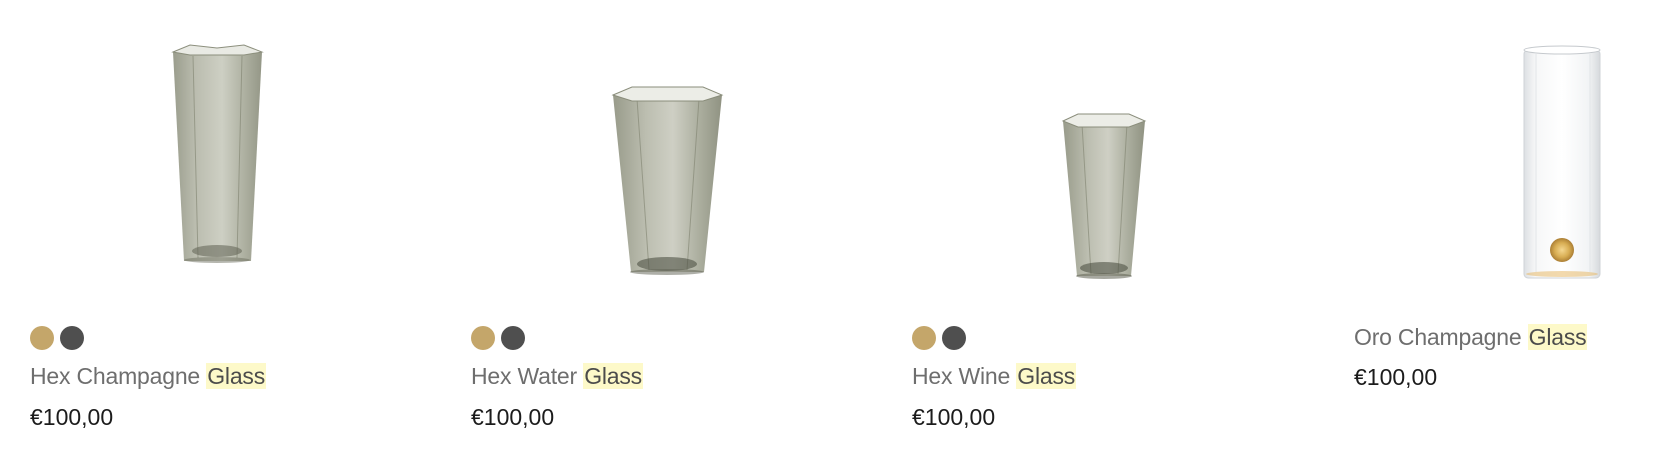  Describe the element at coordinates (217, 153) in the screenshot. I see `hex-champagne-glass-image` at that location.